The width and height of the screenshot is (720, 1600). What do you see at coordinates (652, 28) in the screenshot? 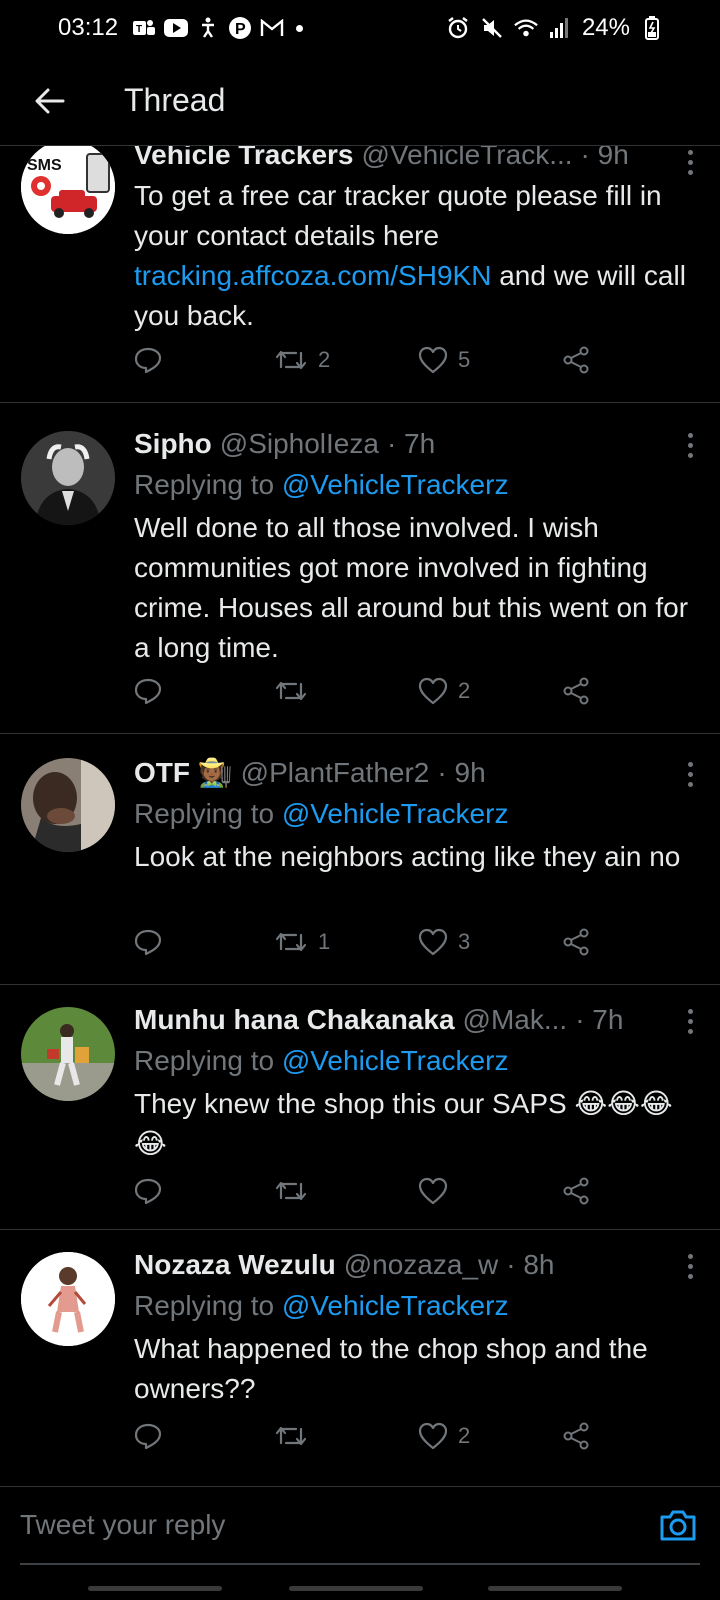
I see `battery-charging-icon` at bounding box center [652, 28].